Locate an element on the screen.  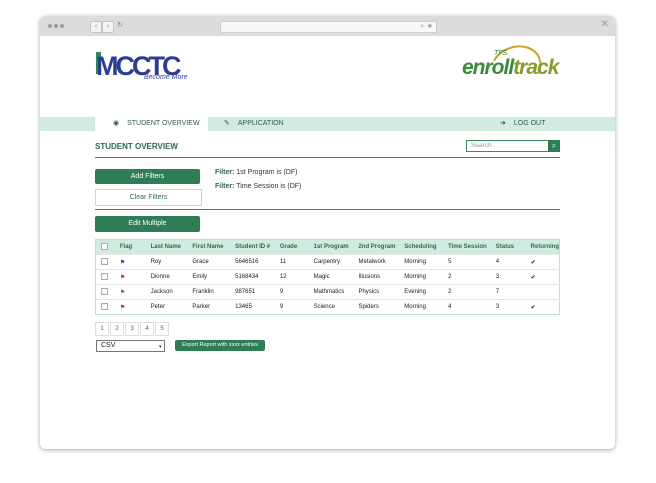
table-cell: Evening is located at coordinates (421, 292).